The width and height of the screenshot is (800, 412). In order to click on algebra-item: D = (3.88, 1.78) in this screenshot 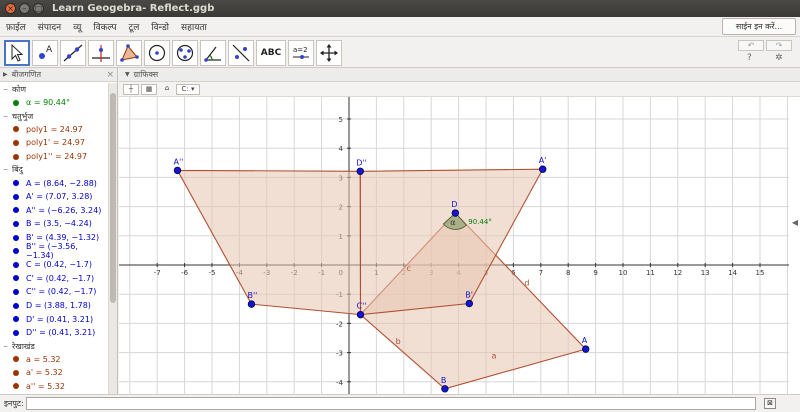, I will do `click(54, 306)`.